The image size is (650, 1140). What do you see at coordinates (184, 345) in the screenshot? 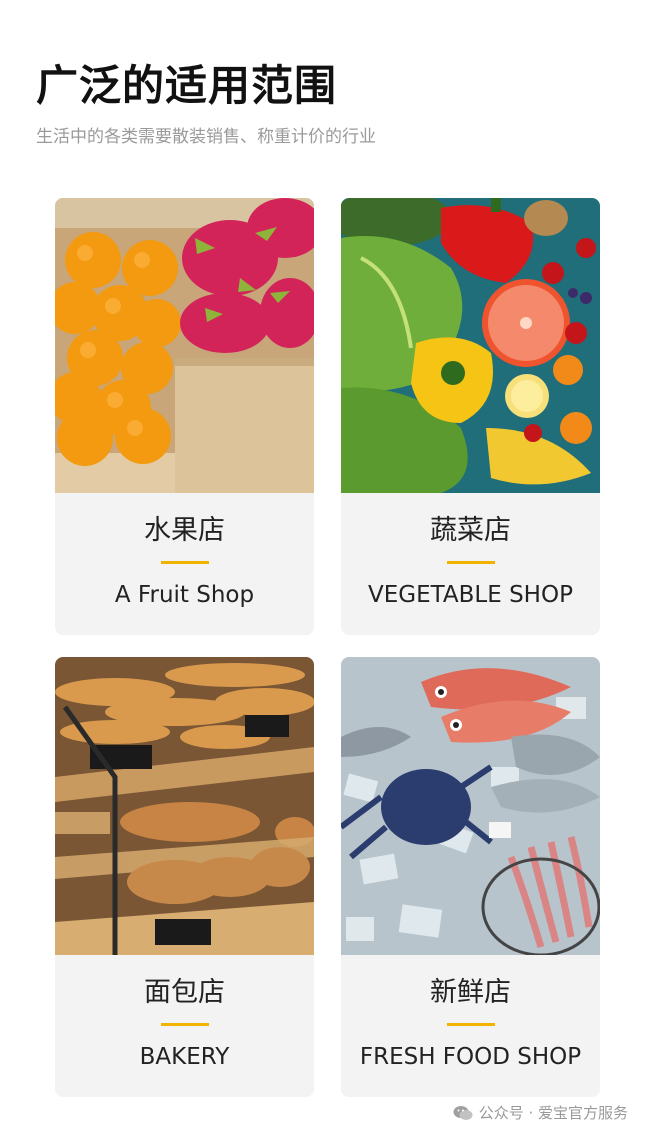
I see `fruit-photo` at bounding box center [184, 345].